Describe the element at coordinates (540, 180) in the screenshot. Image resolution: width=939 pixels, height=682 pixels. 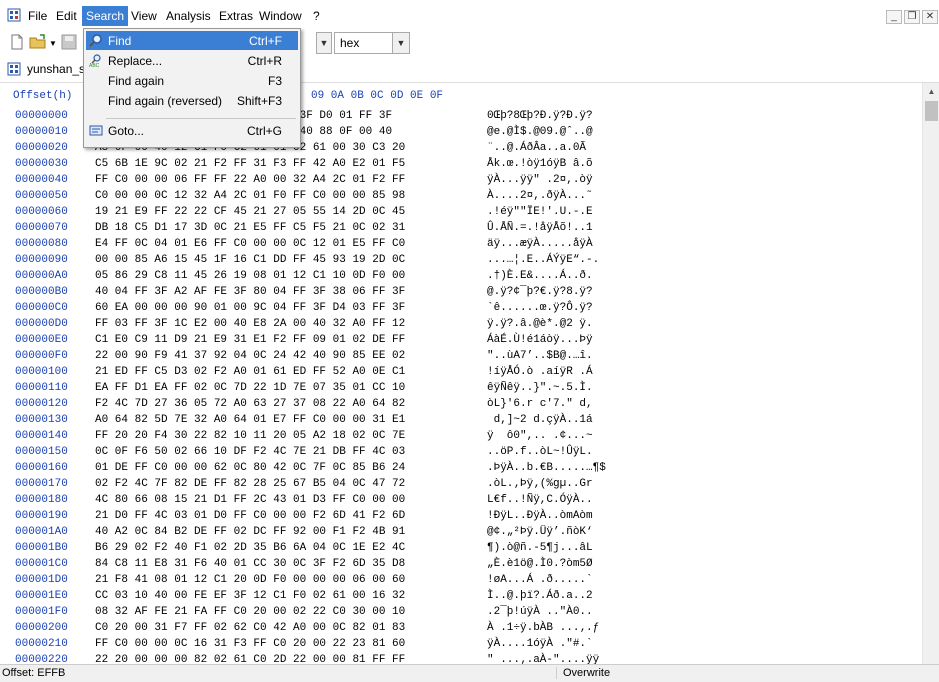
I see `row-text: ÿÀ...ÿÿ" .2¤,.òÿ` at that location.